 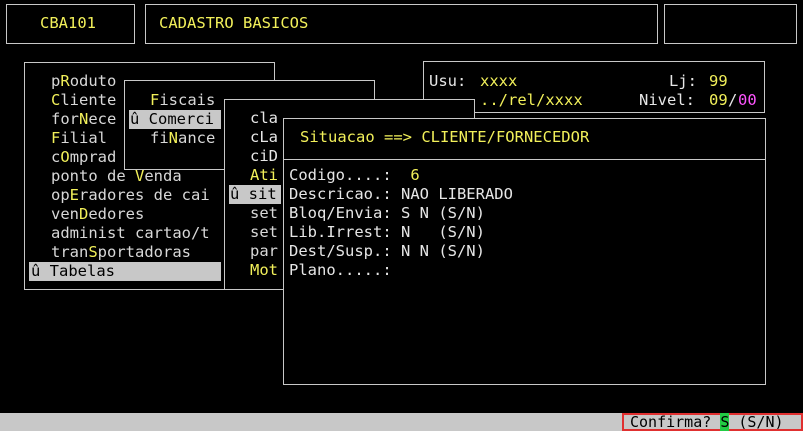 I want to click on sub-menu-2-item-2: cLa, so click(x=264, y=137).